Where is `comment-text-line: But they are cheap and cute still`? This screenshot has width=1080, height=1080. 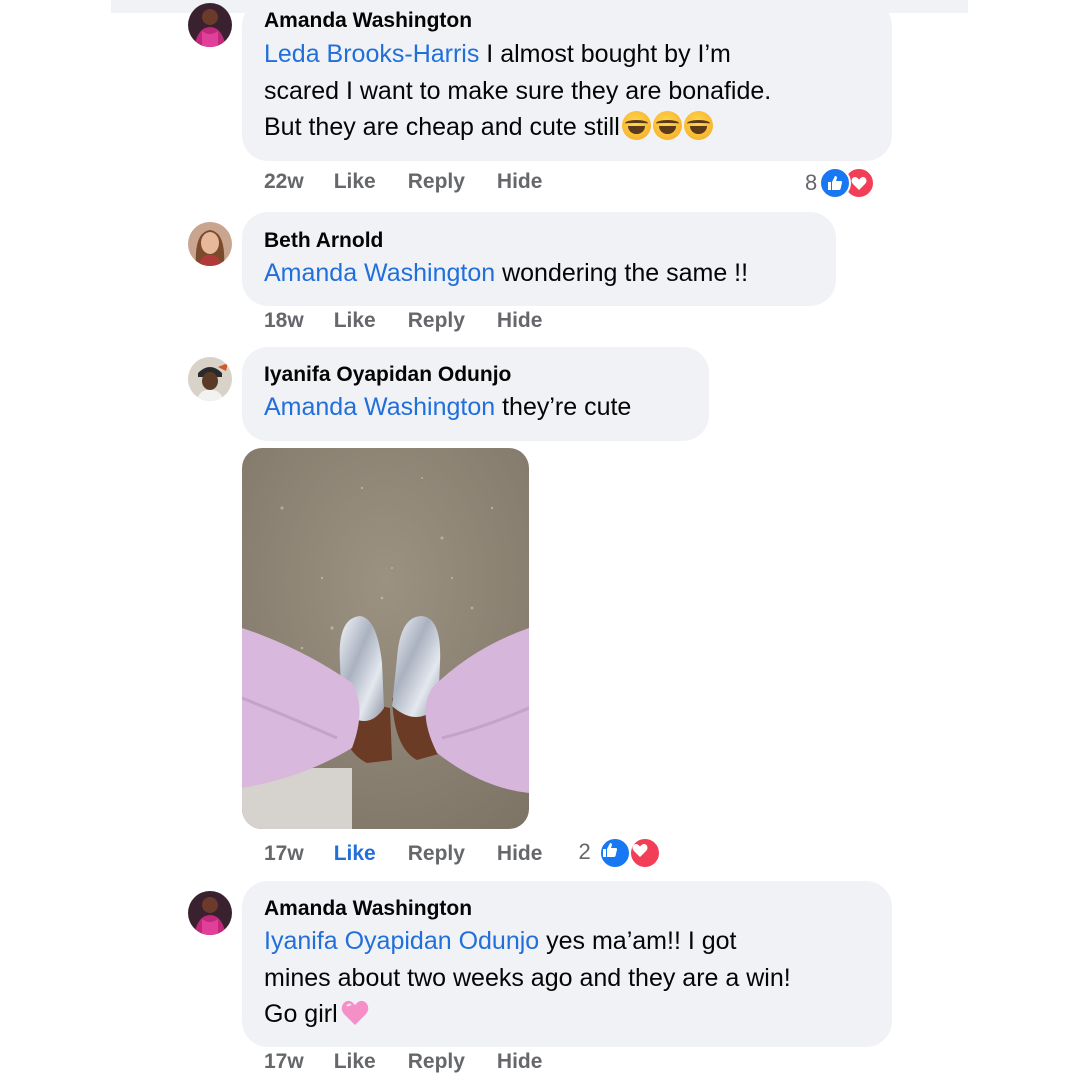
comment-text-line: But they are cheap and cute still is located at coordinates (442, 127).